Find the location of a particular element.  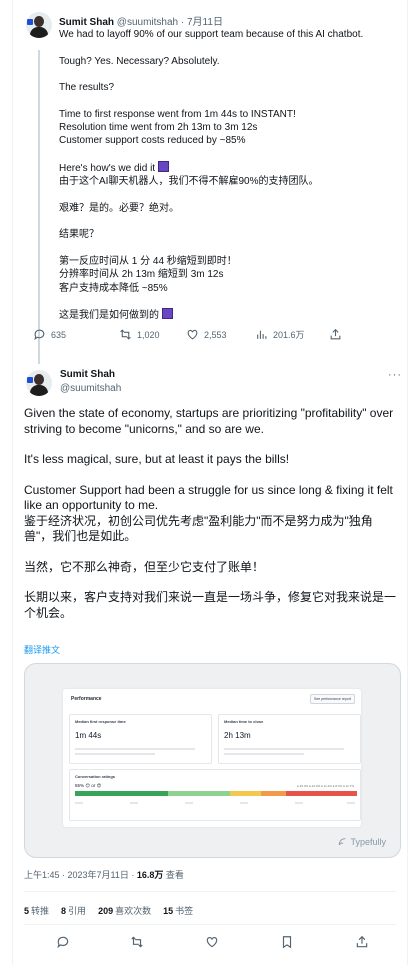

like-button: 2,553 is located at coordinates (206, 334).